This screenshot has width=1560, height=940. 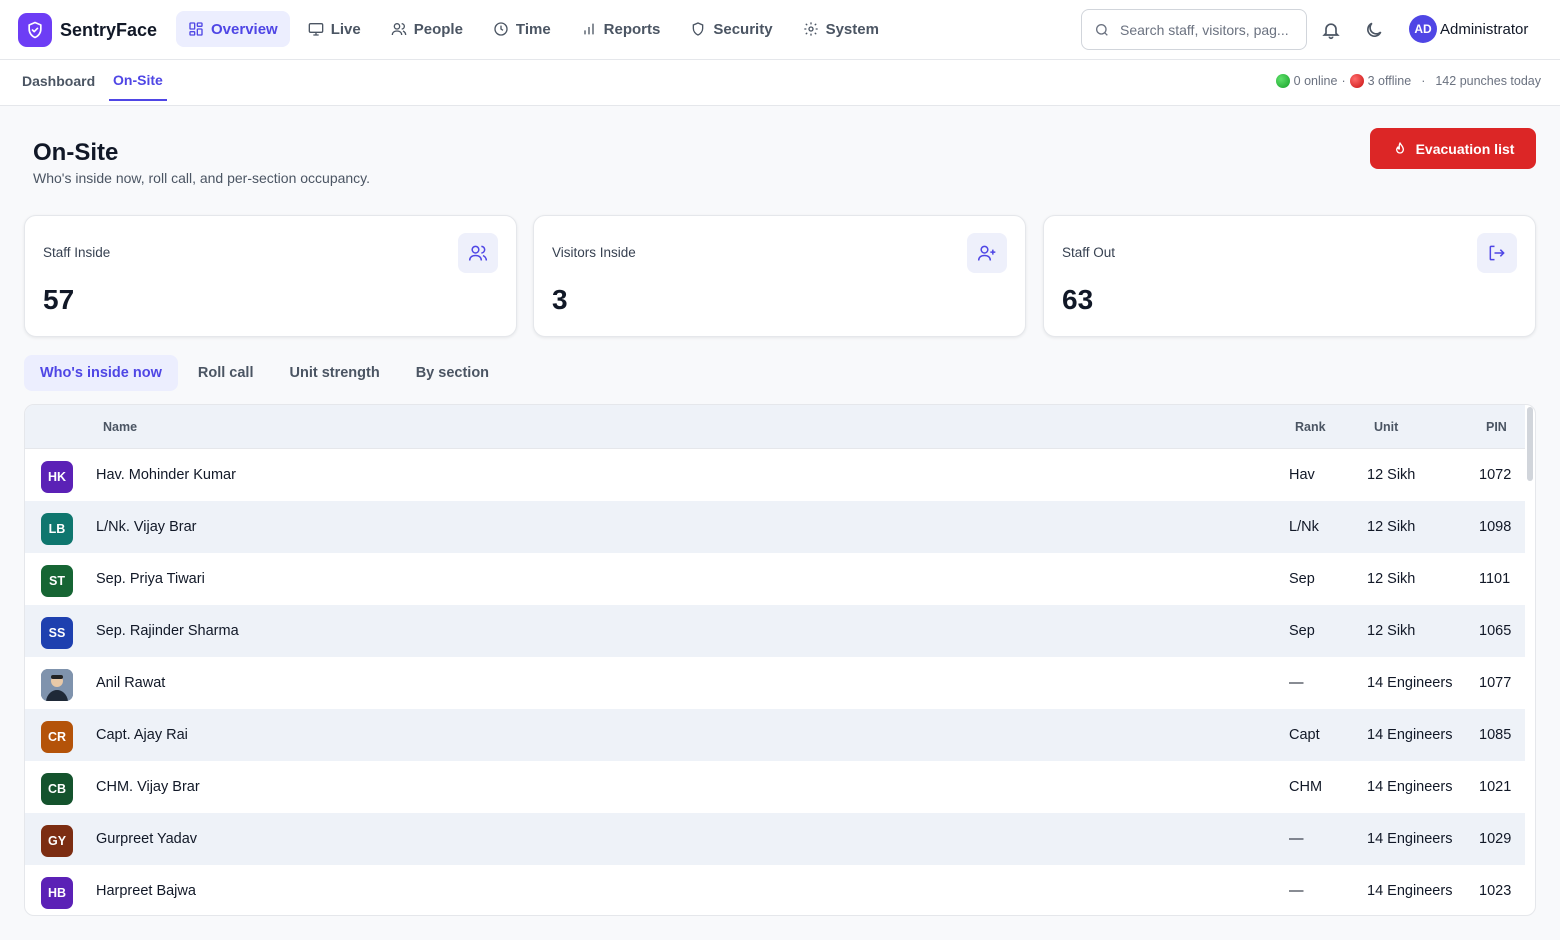 What do you see at coordinates (501, 29) in the screenshot?
I see `clock-icon` at bounding box center [501, 29].